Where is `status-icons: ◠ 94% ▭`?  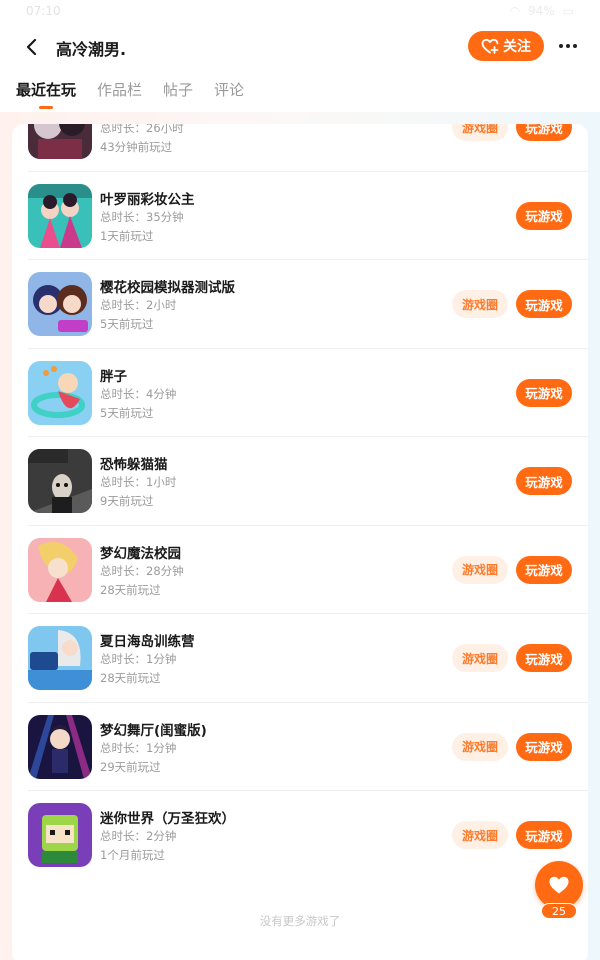 status-icons: ◠ 94% ▭ is located at coordinates (542, 11).